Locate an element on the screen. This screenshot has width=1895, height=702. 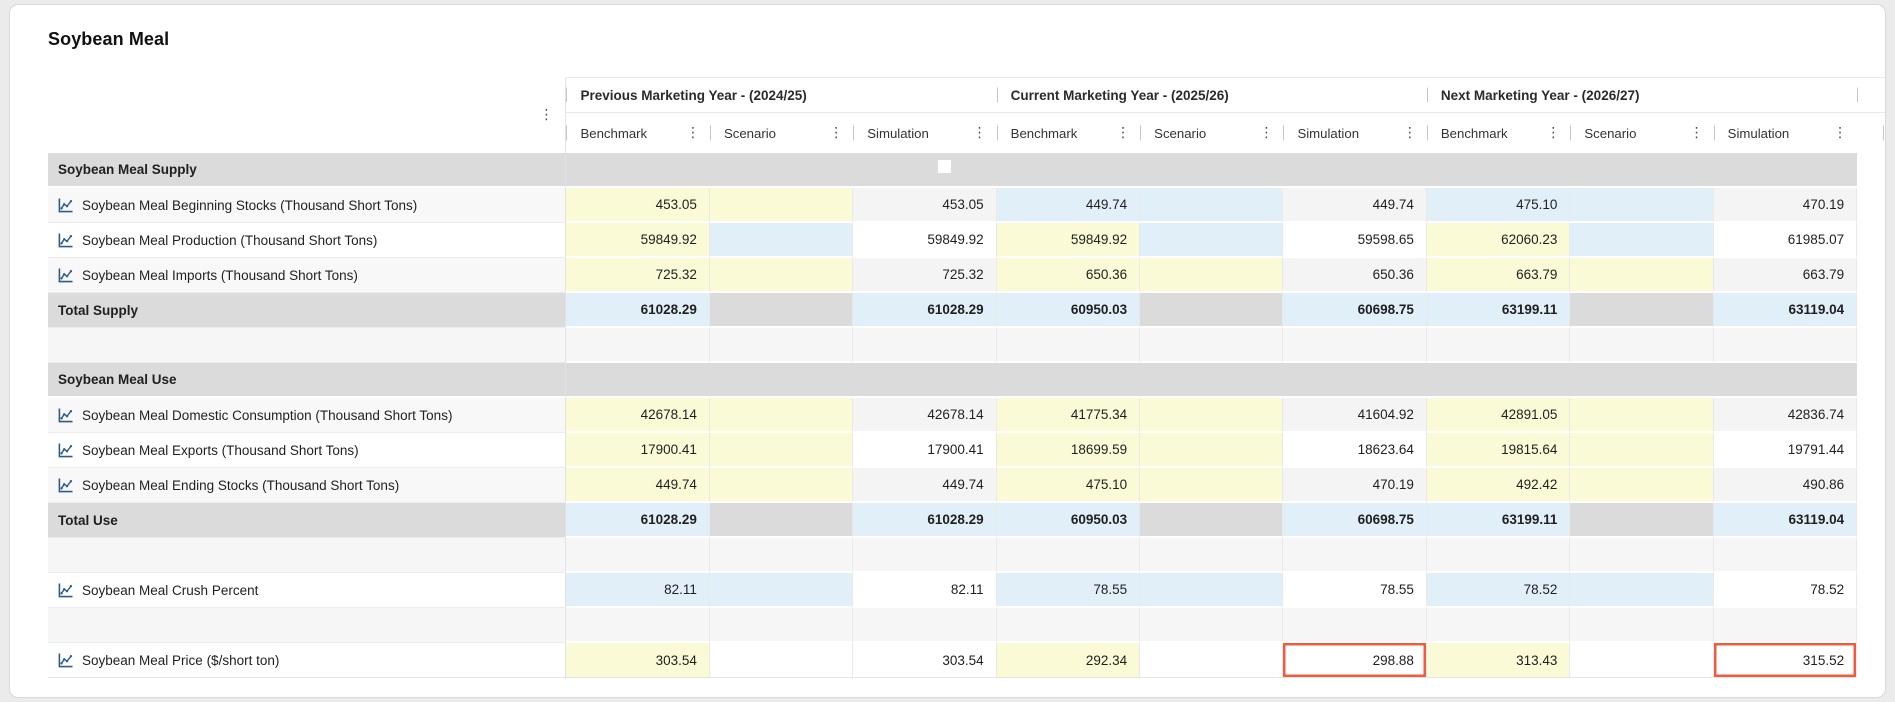
grid-cell: 490.86 is located at coordinates (1785, 485).